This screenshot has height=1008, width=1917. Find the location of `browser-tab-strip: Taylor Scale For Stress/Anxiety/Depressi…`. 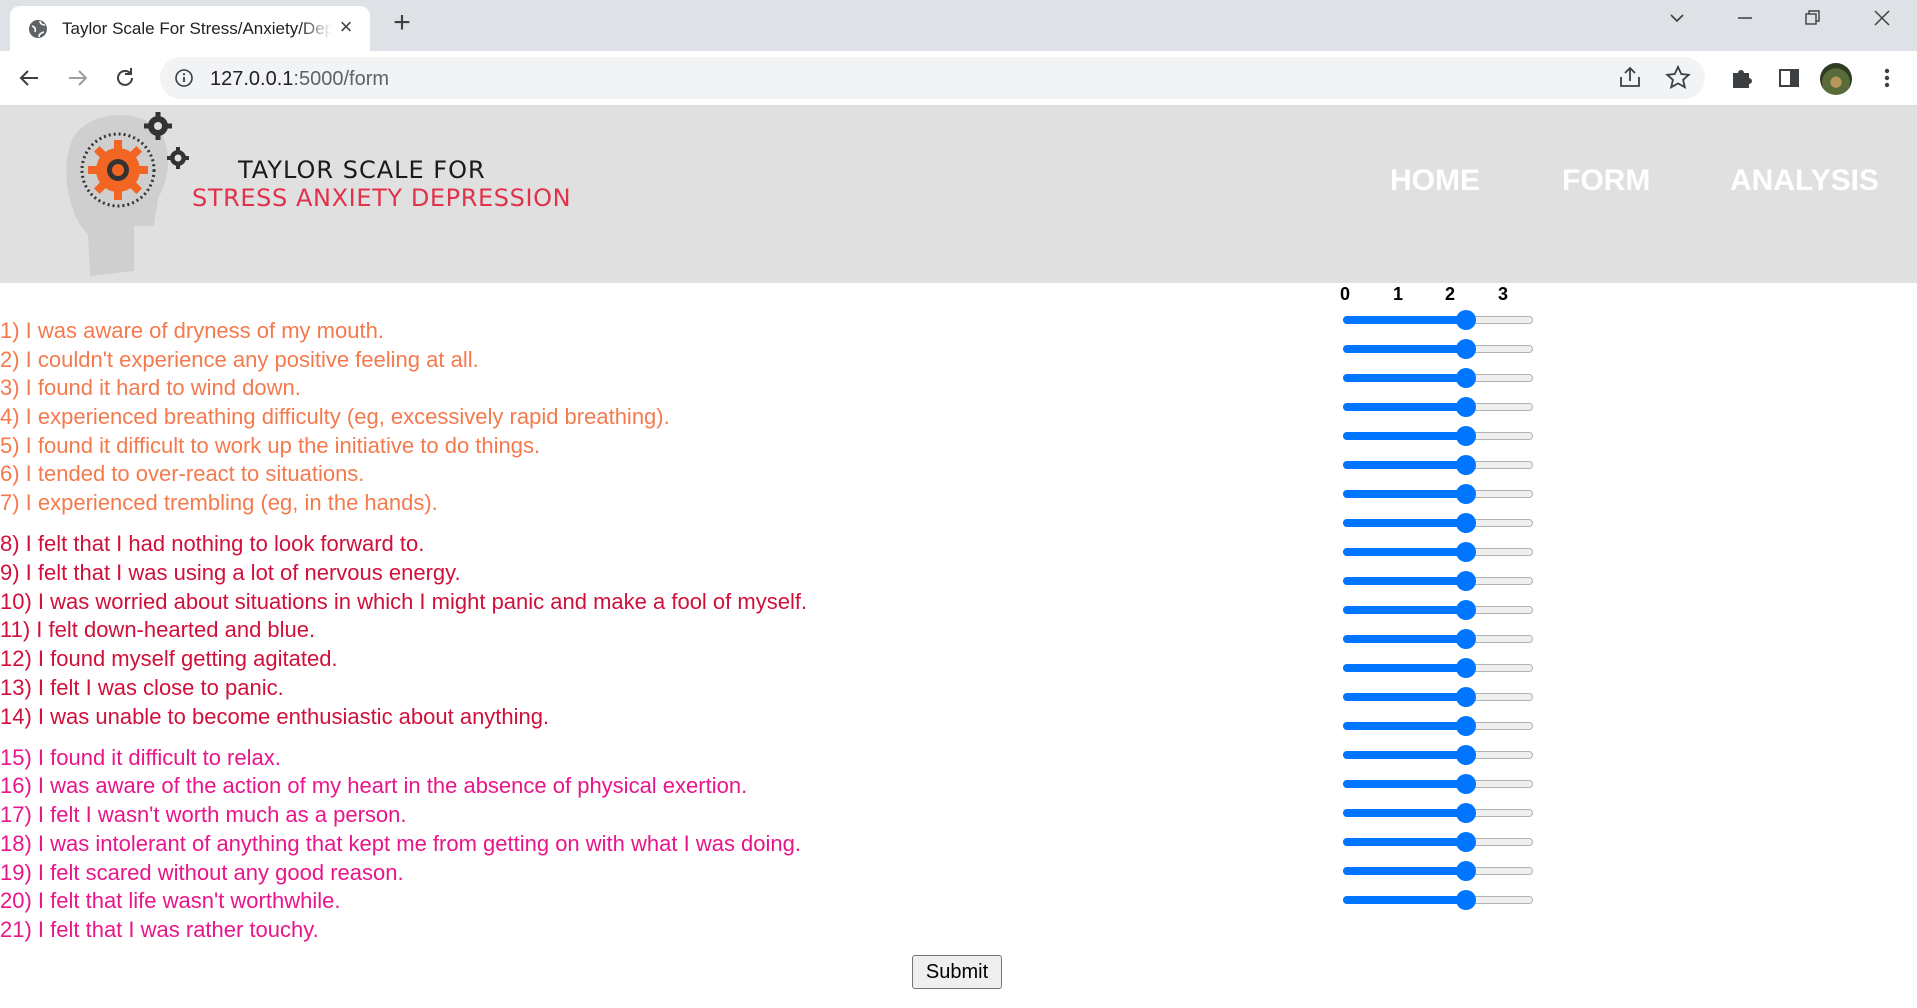

browser-tab-strip: Taylor Scale For Stress/Anxiety/Depressi… is located at coordinates (958, 25).